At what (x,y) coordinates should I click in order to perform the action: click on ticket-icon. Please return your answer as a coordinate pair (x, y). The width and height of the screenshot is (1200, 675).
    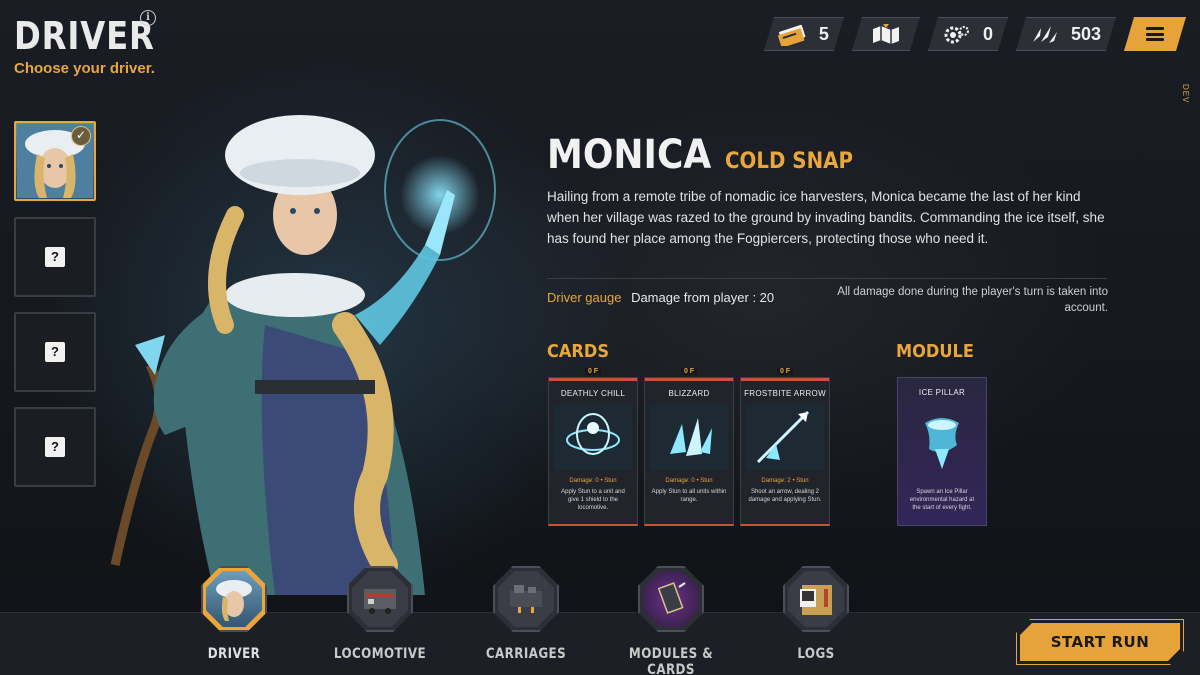
    Looking at the image, I should click on (792, 34).